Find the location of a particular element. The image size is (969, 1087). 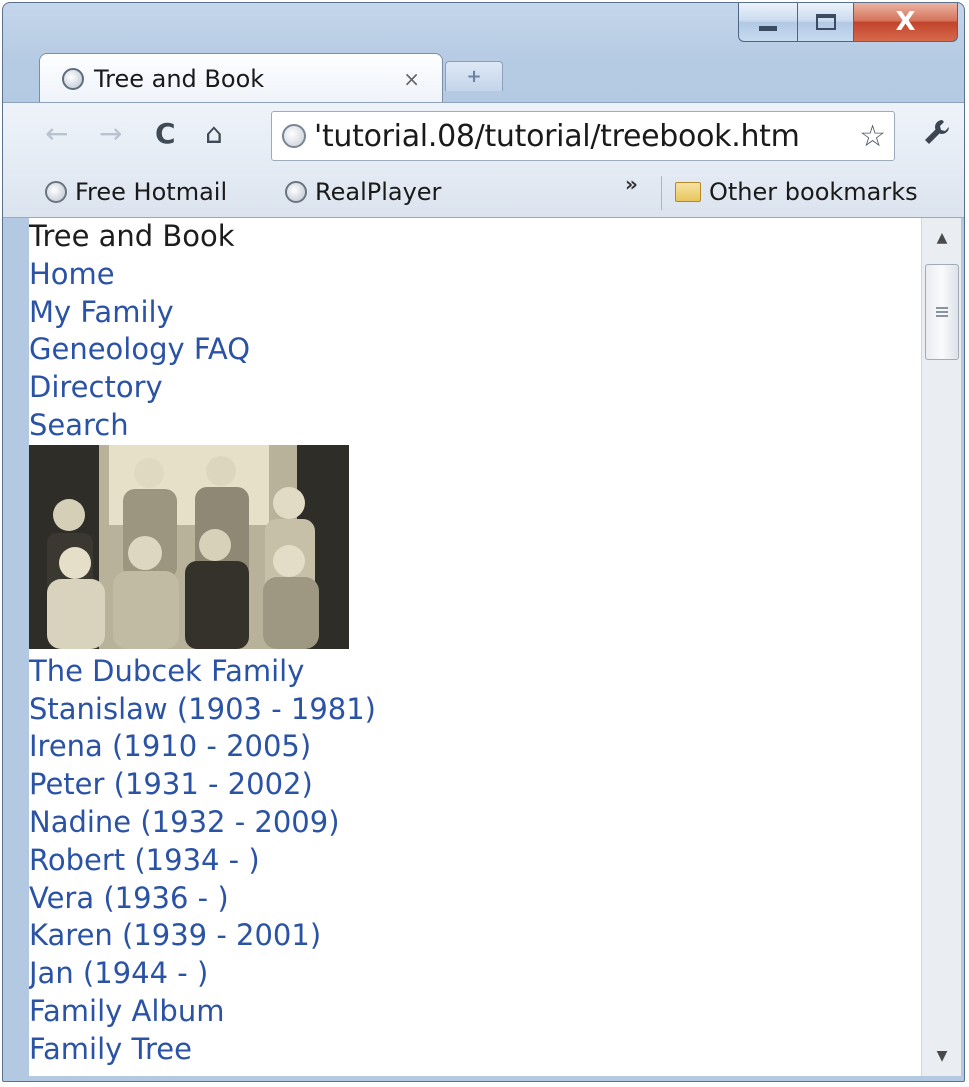

minimize-icon is located at coordinates (768, 28).